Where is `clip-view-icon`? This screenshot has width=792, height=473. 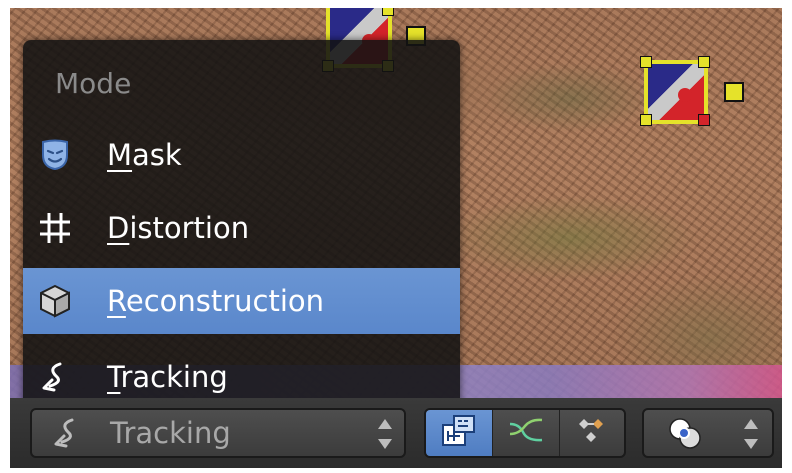 clip-view-icon is located at coordinates (459, 433).